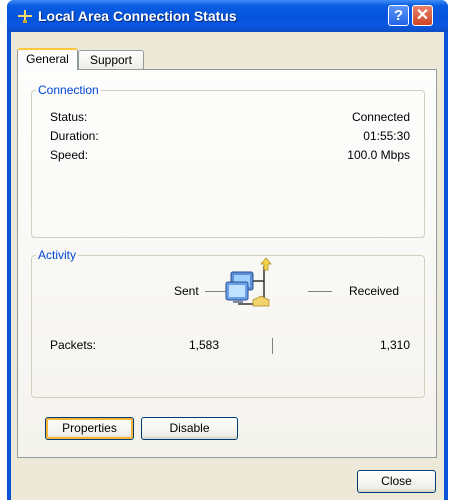 The height and width of the screenshot is (500, 457). I want to click on packets-received-value: 1,310, so click(394, 345).